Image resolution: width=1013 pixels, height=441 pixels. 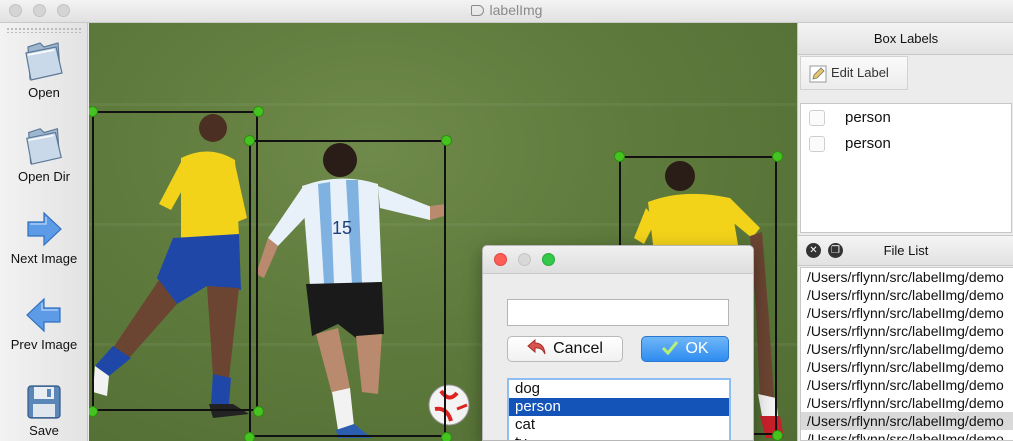 What do you see at coordinates (443, 104) in the screenshot?
I see `grass-stripe` at bounding box center [443, 104].